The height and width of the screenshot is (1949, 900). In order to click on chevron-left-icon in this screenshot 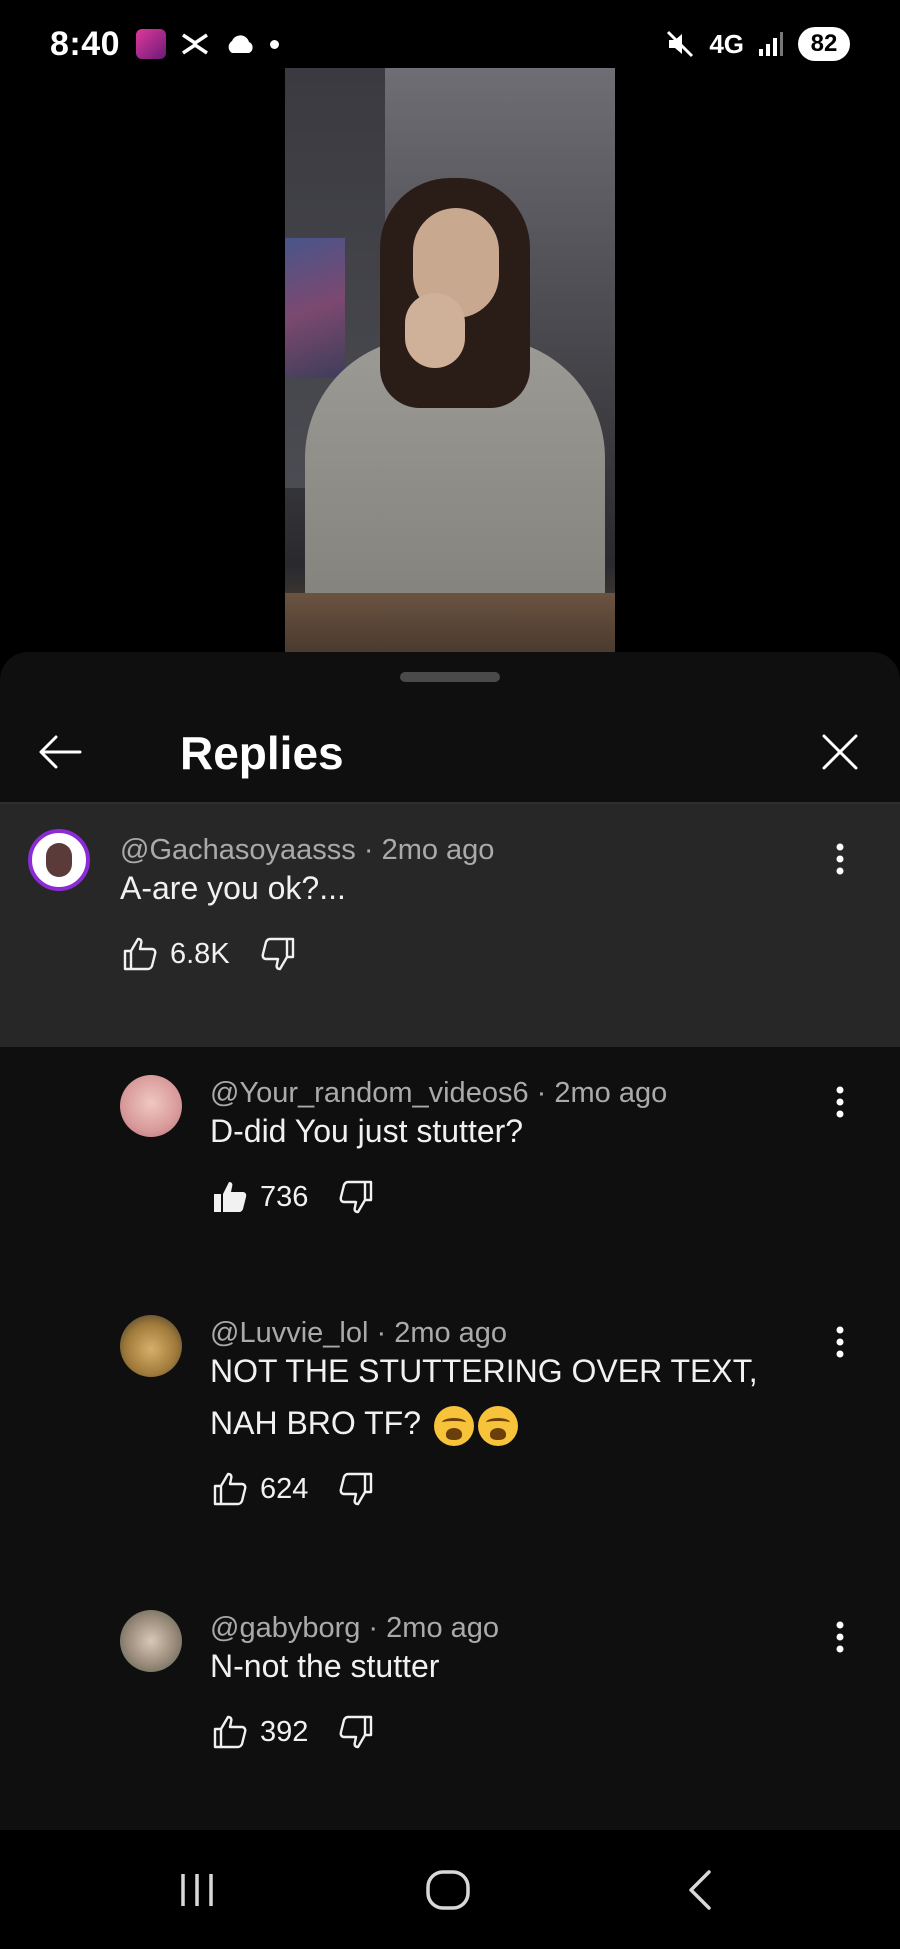, I will do `click(700, 1890)`.